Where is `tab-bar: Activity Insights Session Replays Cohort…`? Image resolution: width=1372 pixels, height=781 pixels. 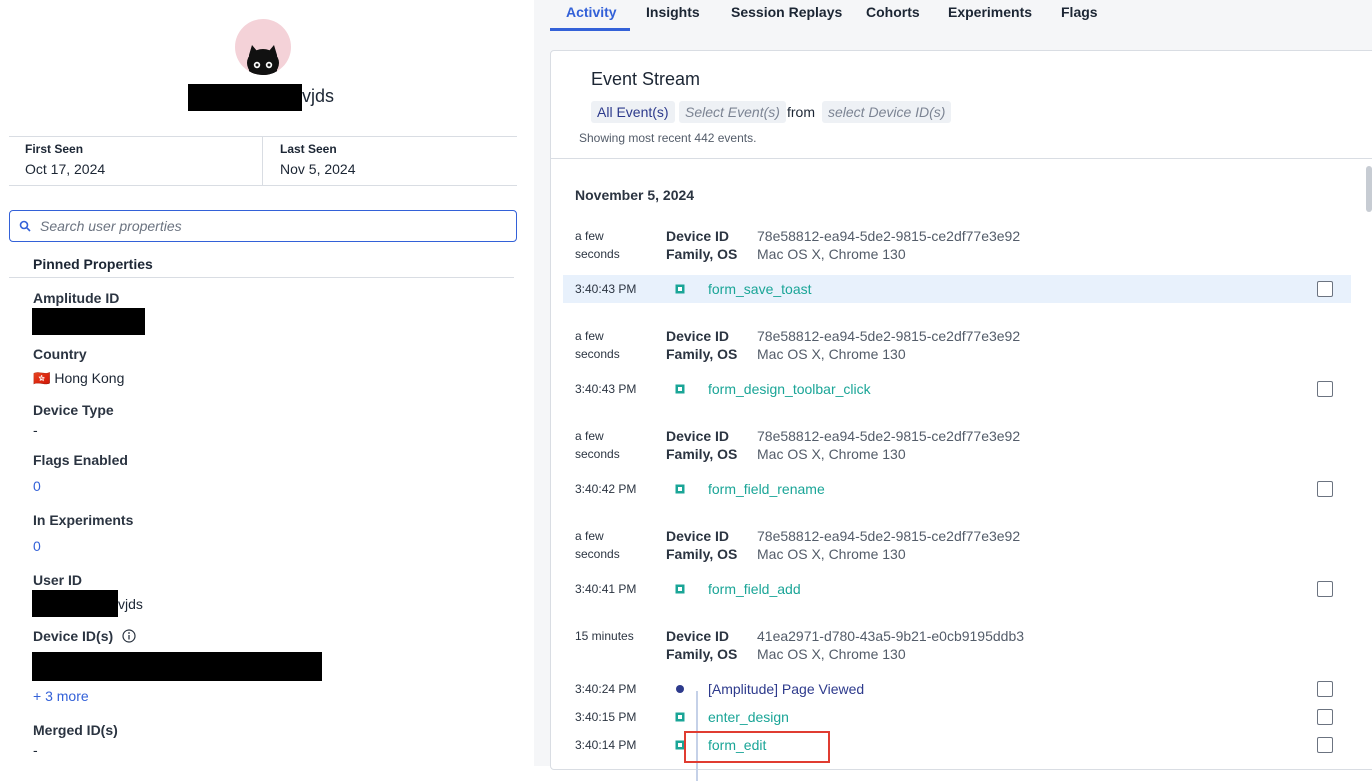
tab-bar: Activity Insights Session Replays Cohort… is located at coordinates (953, 15).